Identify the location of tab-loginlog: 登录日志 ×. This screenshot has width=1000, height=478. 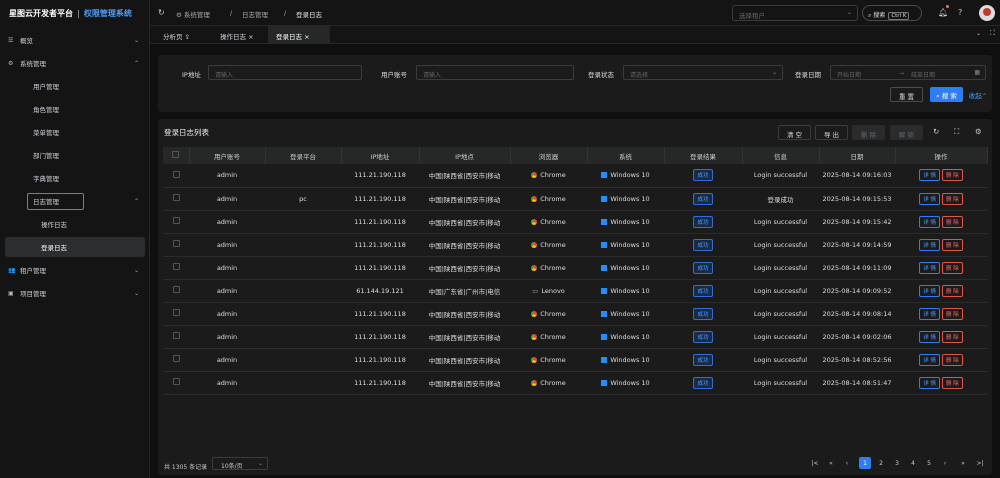
(299, 35).